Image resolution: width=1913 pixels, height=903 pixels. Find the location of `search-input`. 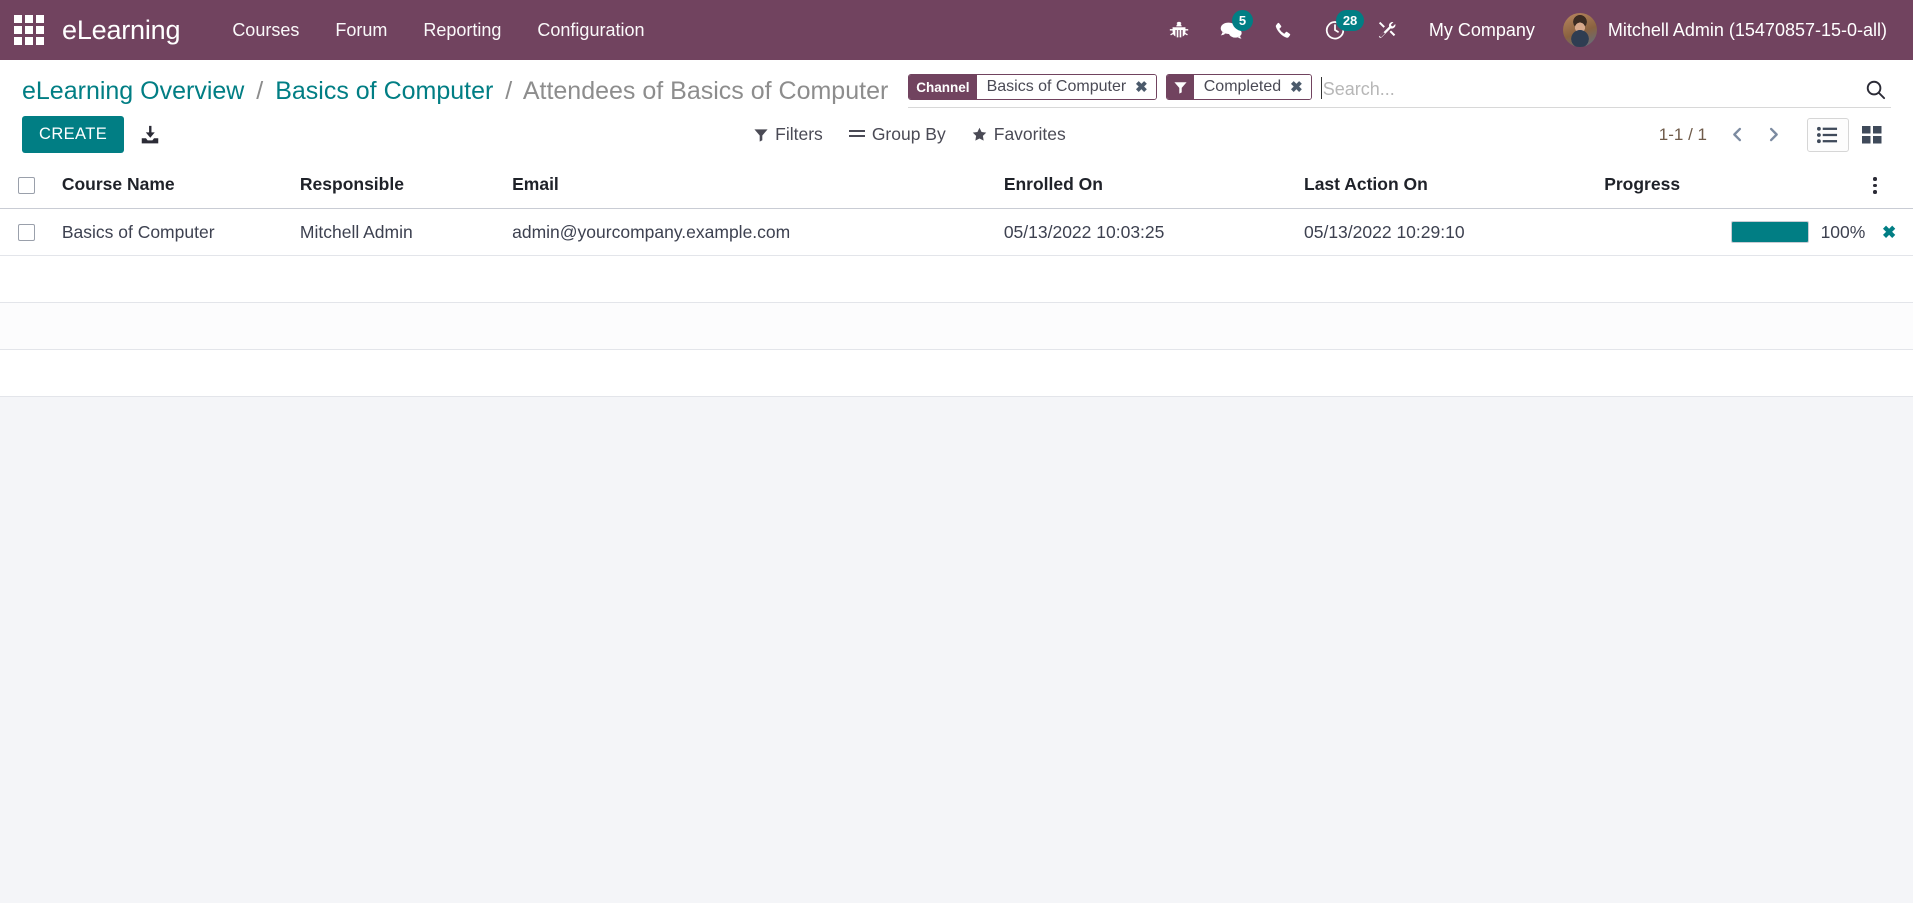

search-input is located at coordinates (1587, 89).